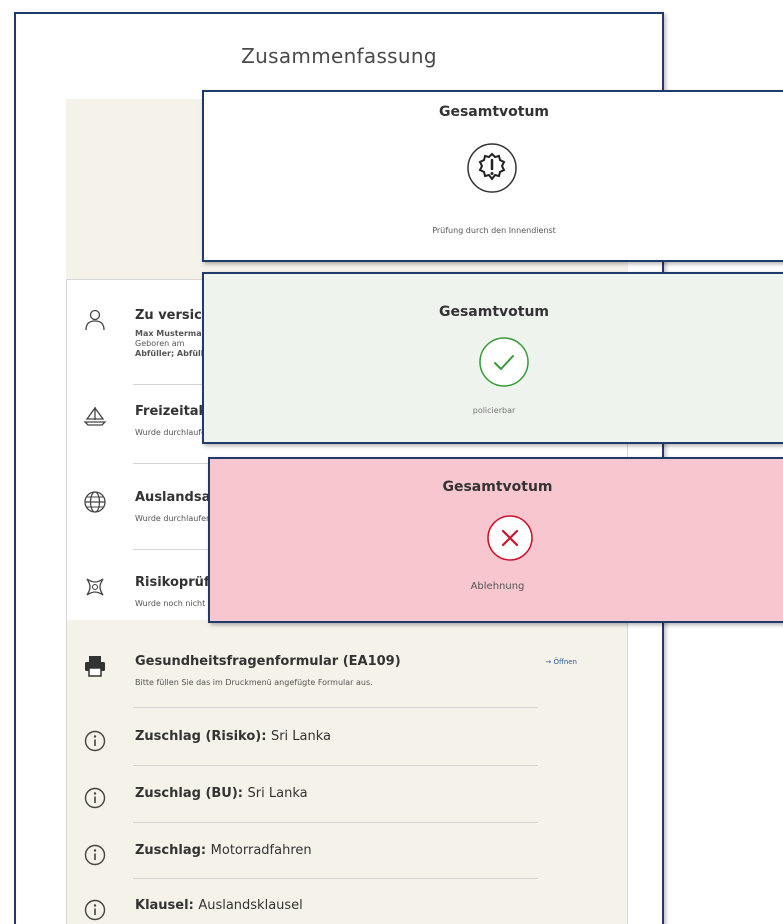 The height and width of the screenshot is (924, 783). I want to click on zuschlag-label: Zuschlag:, so click(171, 850).